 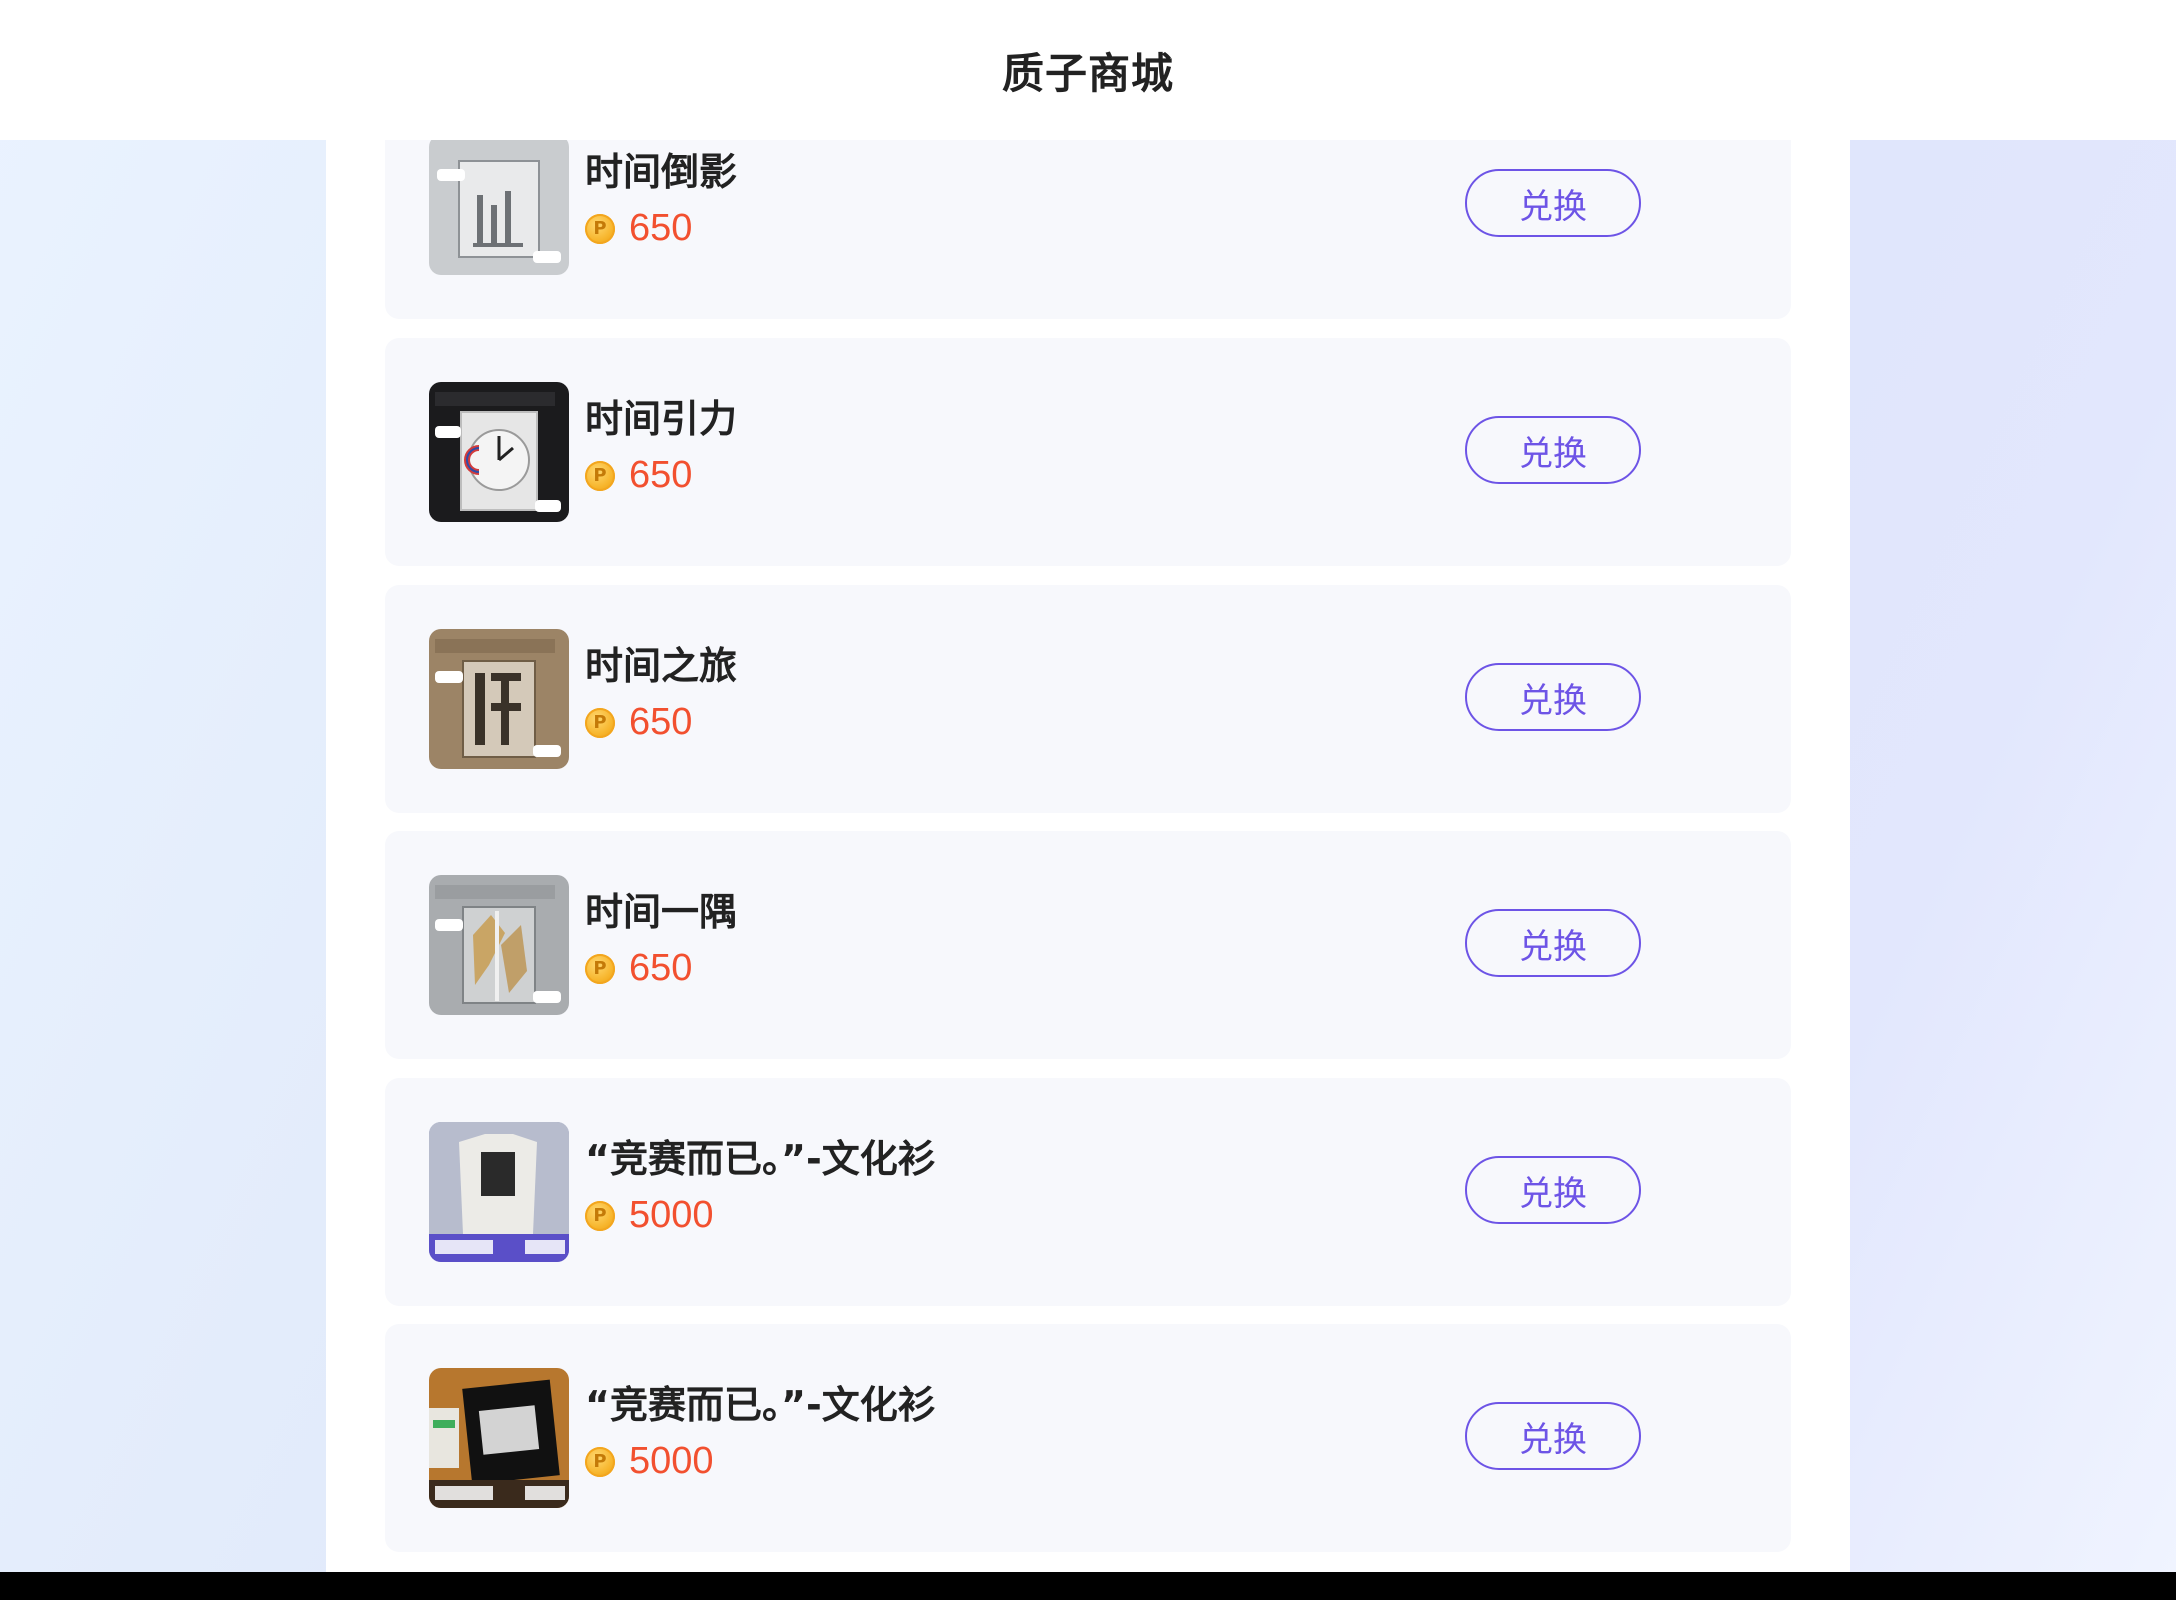 What do you see at coordinates (661, 912) in the screenshot?
I see `product-name: 时间一隅` at bounding box center [661, 912].